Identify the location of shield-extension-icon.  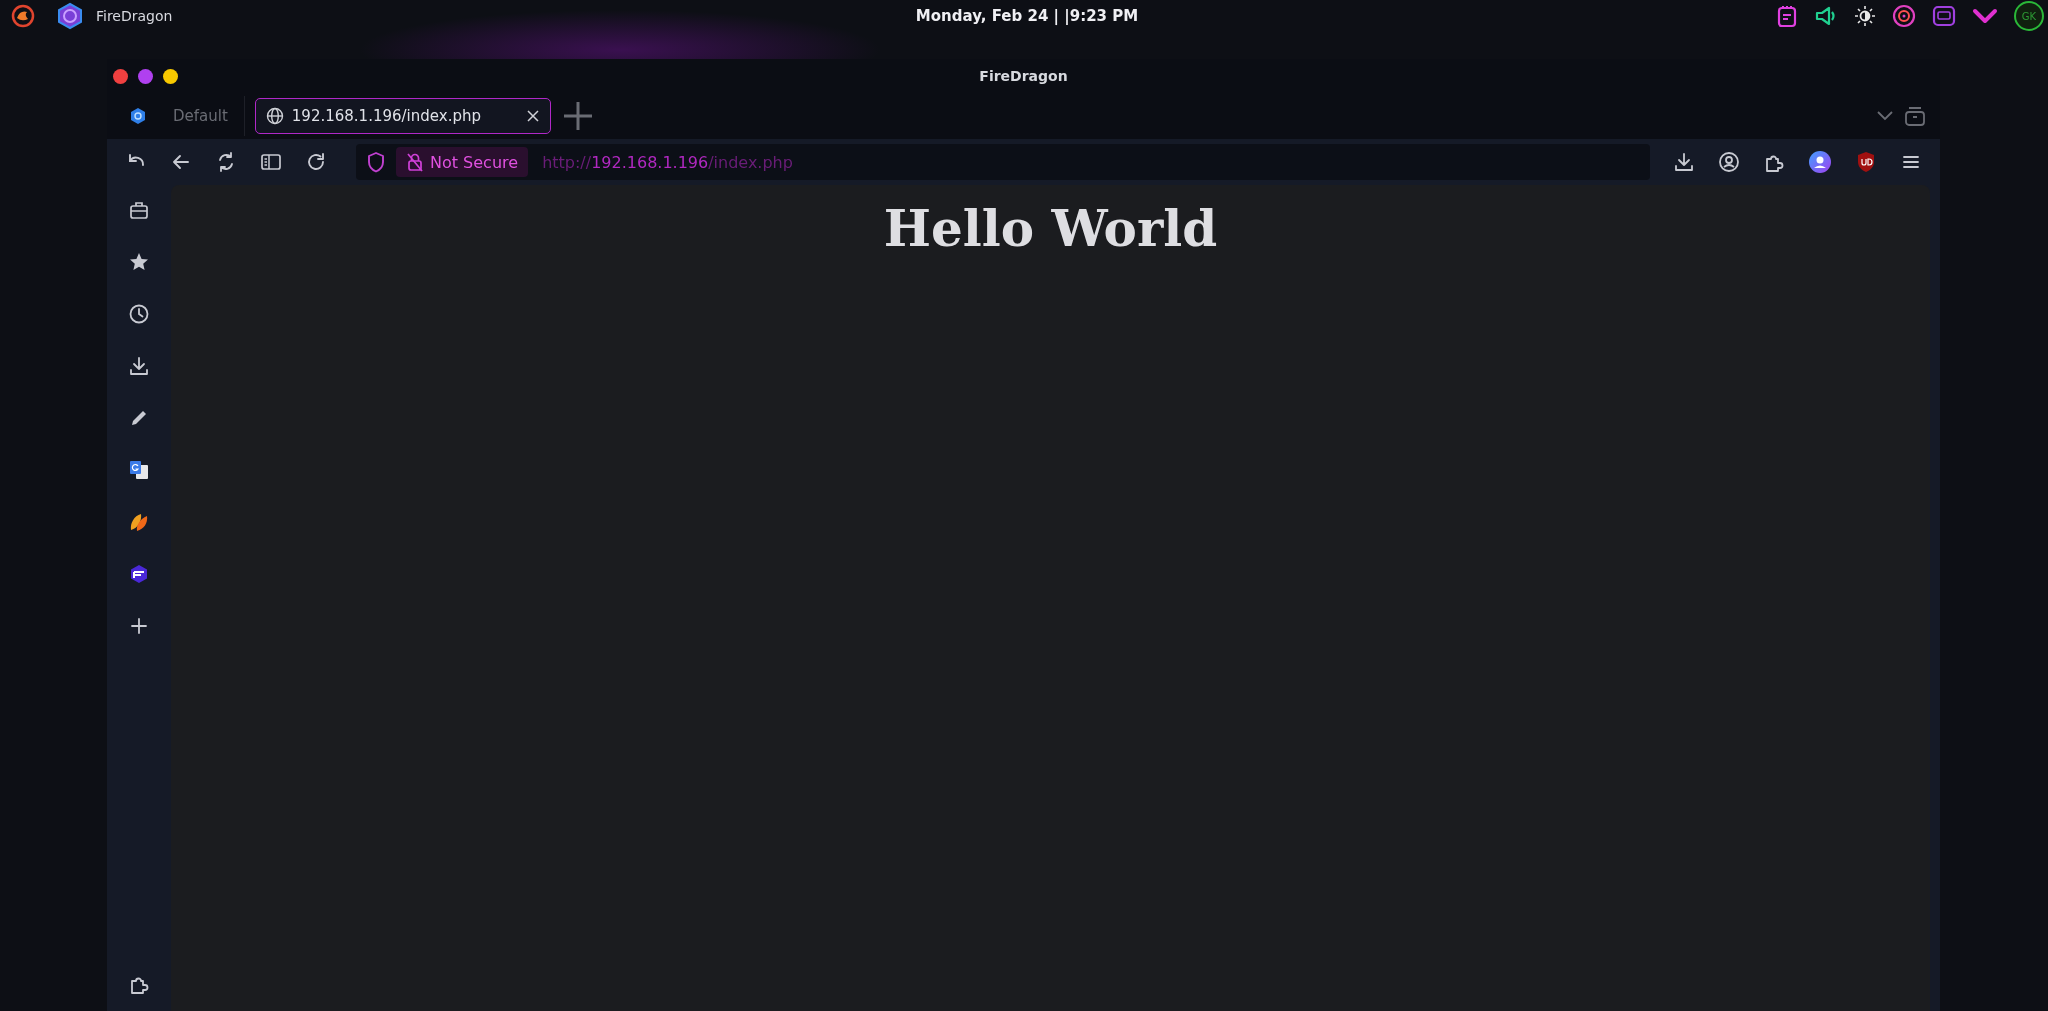
(1866, 162).